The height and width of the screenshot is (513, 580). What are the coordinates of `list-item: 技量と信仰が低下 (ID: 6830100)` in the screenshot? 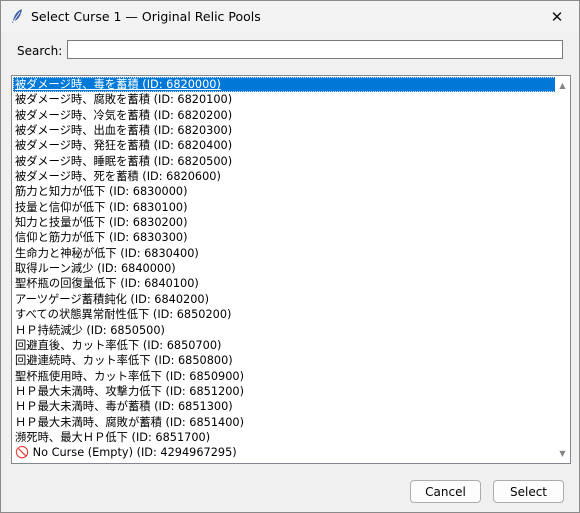 It's located at (284, 207).